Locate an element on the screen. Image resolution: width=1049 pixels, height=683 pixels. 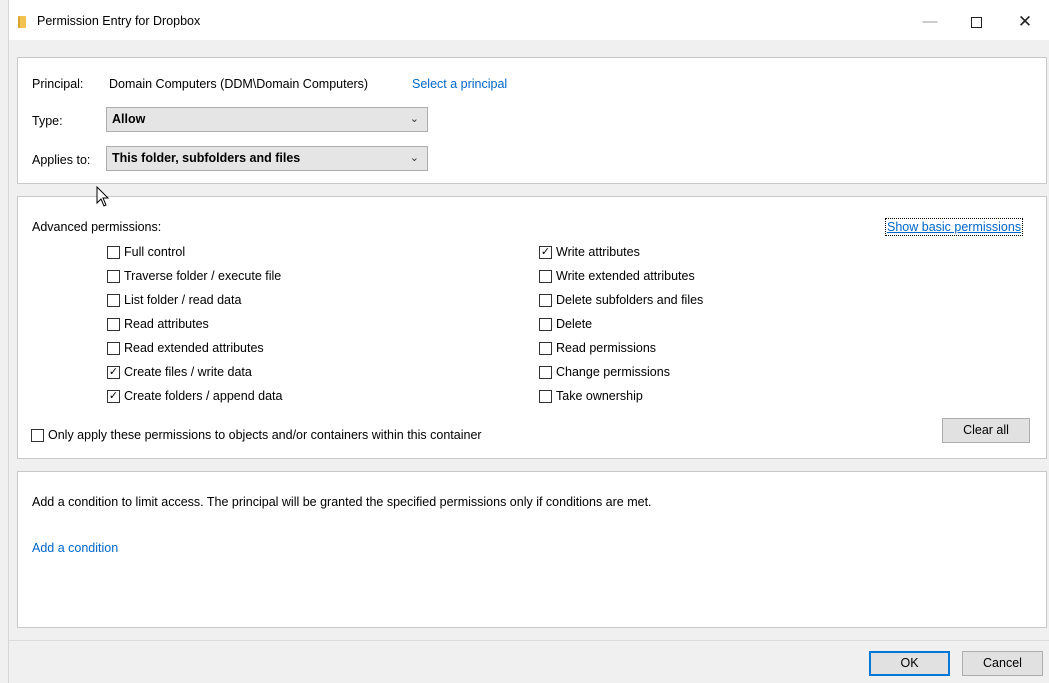
permission-row: Write extended attributes is located at coordinates (617, 276).